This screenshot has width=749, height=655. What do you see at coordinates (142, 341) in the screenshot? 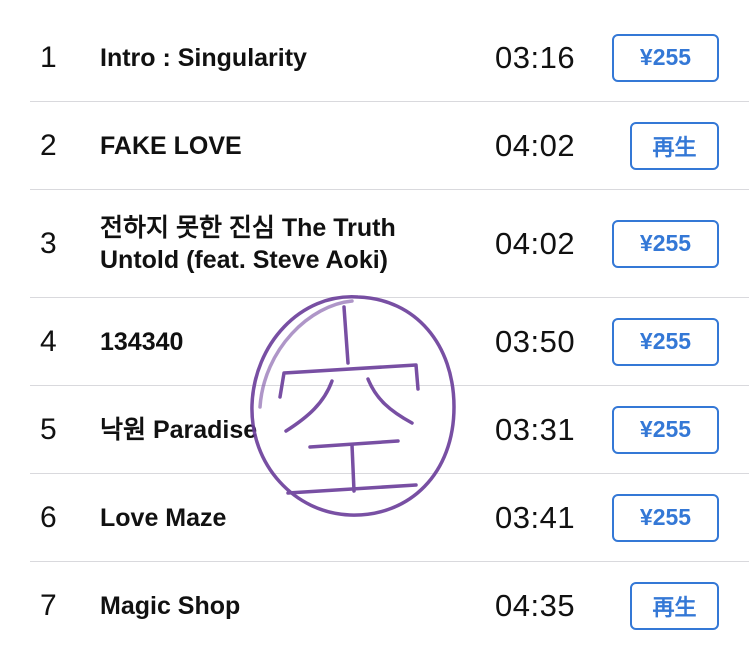
I see `track-title: 134340` at bounding box center [142, 341].